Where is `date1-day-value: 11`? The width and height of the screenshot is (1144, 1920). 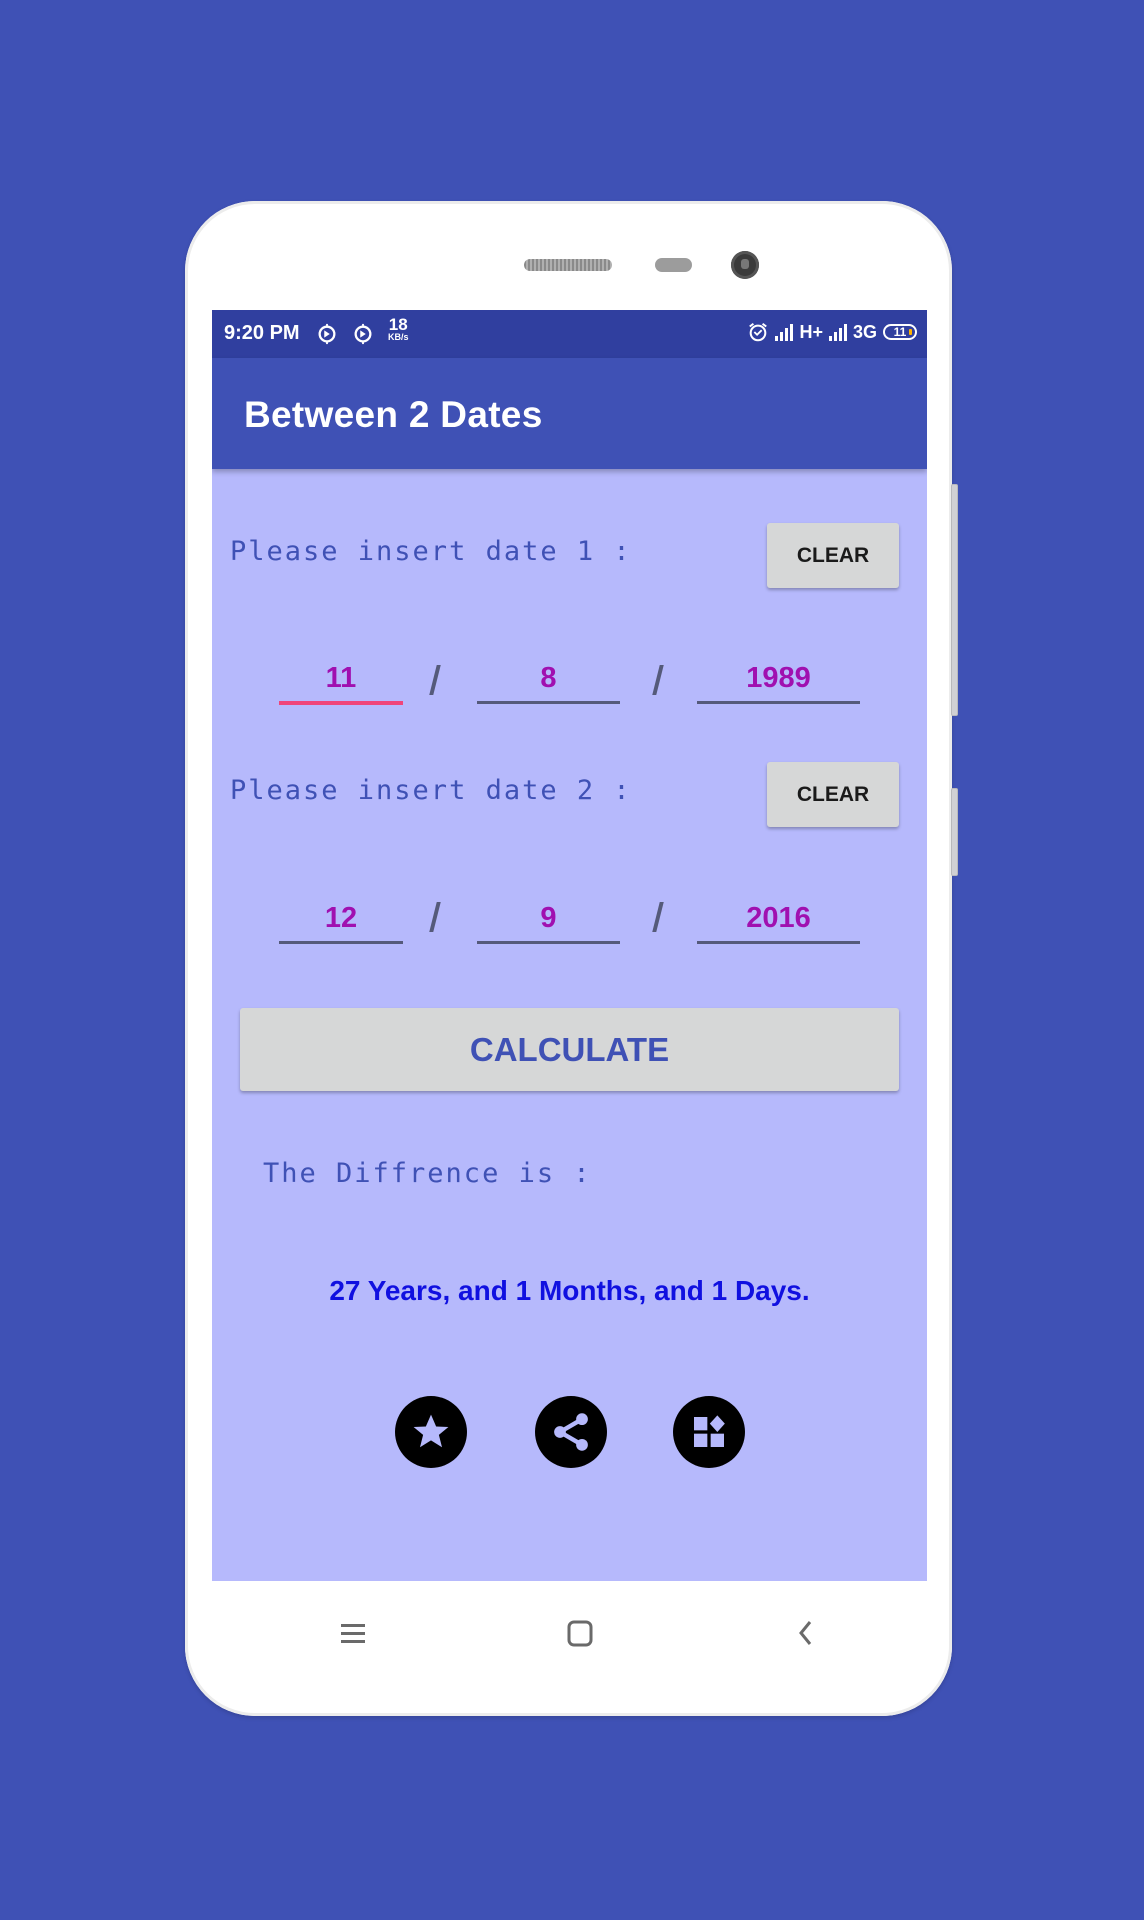
date1-day-value: 11 is located at coordinates (341, 677).